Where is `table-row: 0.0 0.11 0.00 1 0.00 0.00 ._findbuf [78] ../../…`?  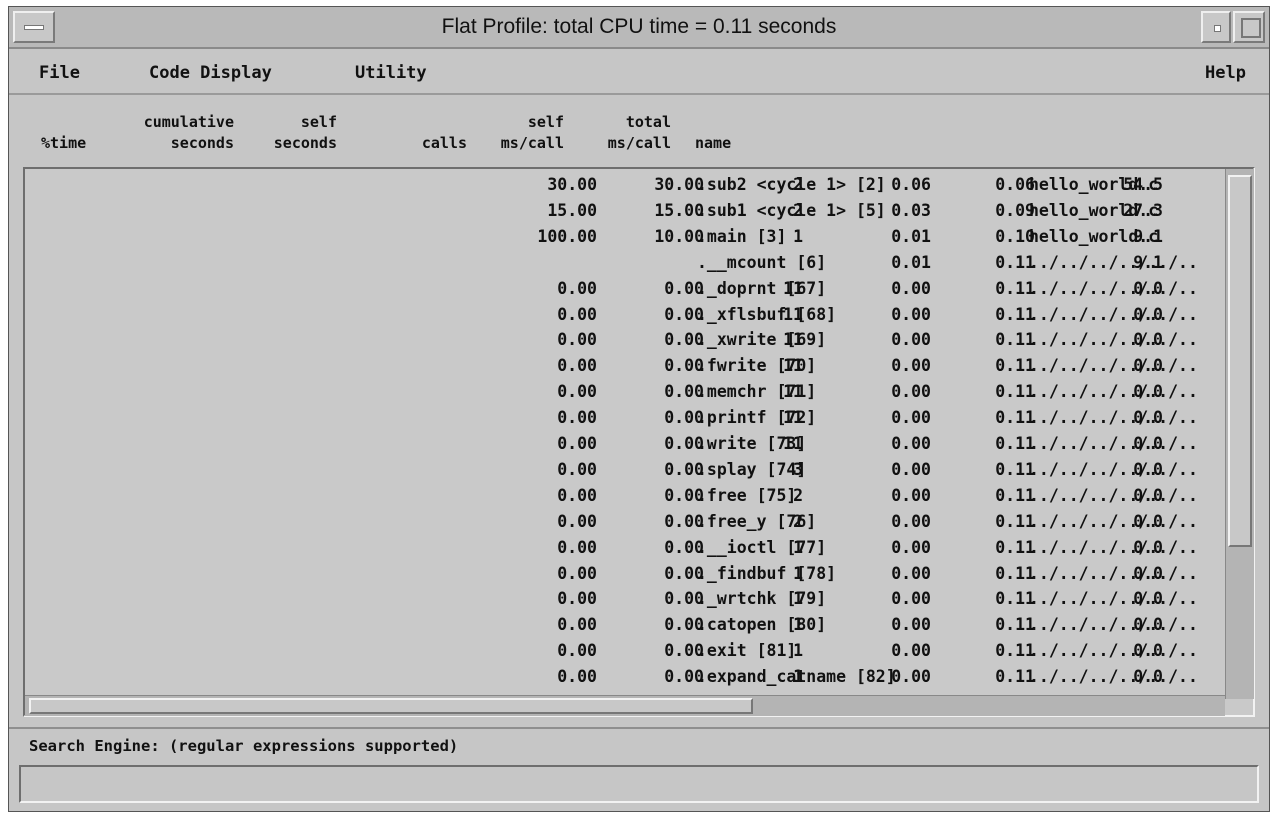
table-row: 0.0 0.11 0.00 1 0.00 0.00 ._findbuf [78] ../../… is located at coordinates (625, 577).